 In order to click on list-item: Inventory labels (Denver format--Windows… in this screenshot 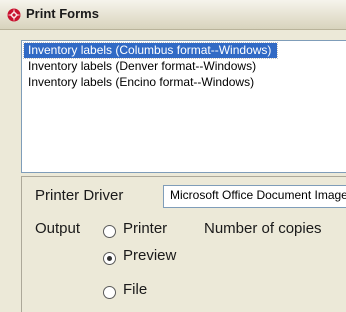, I will do `click(143, 66)`.